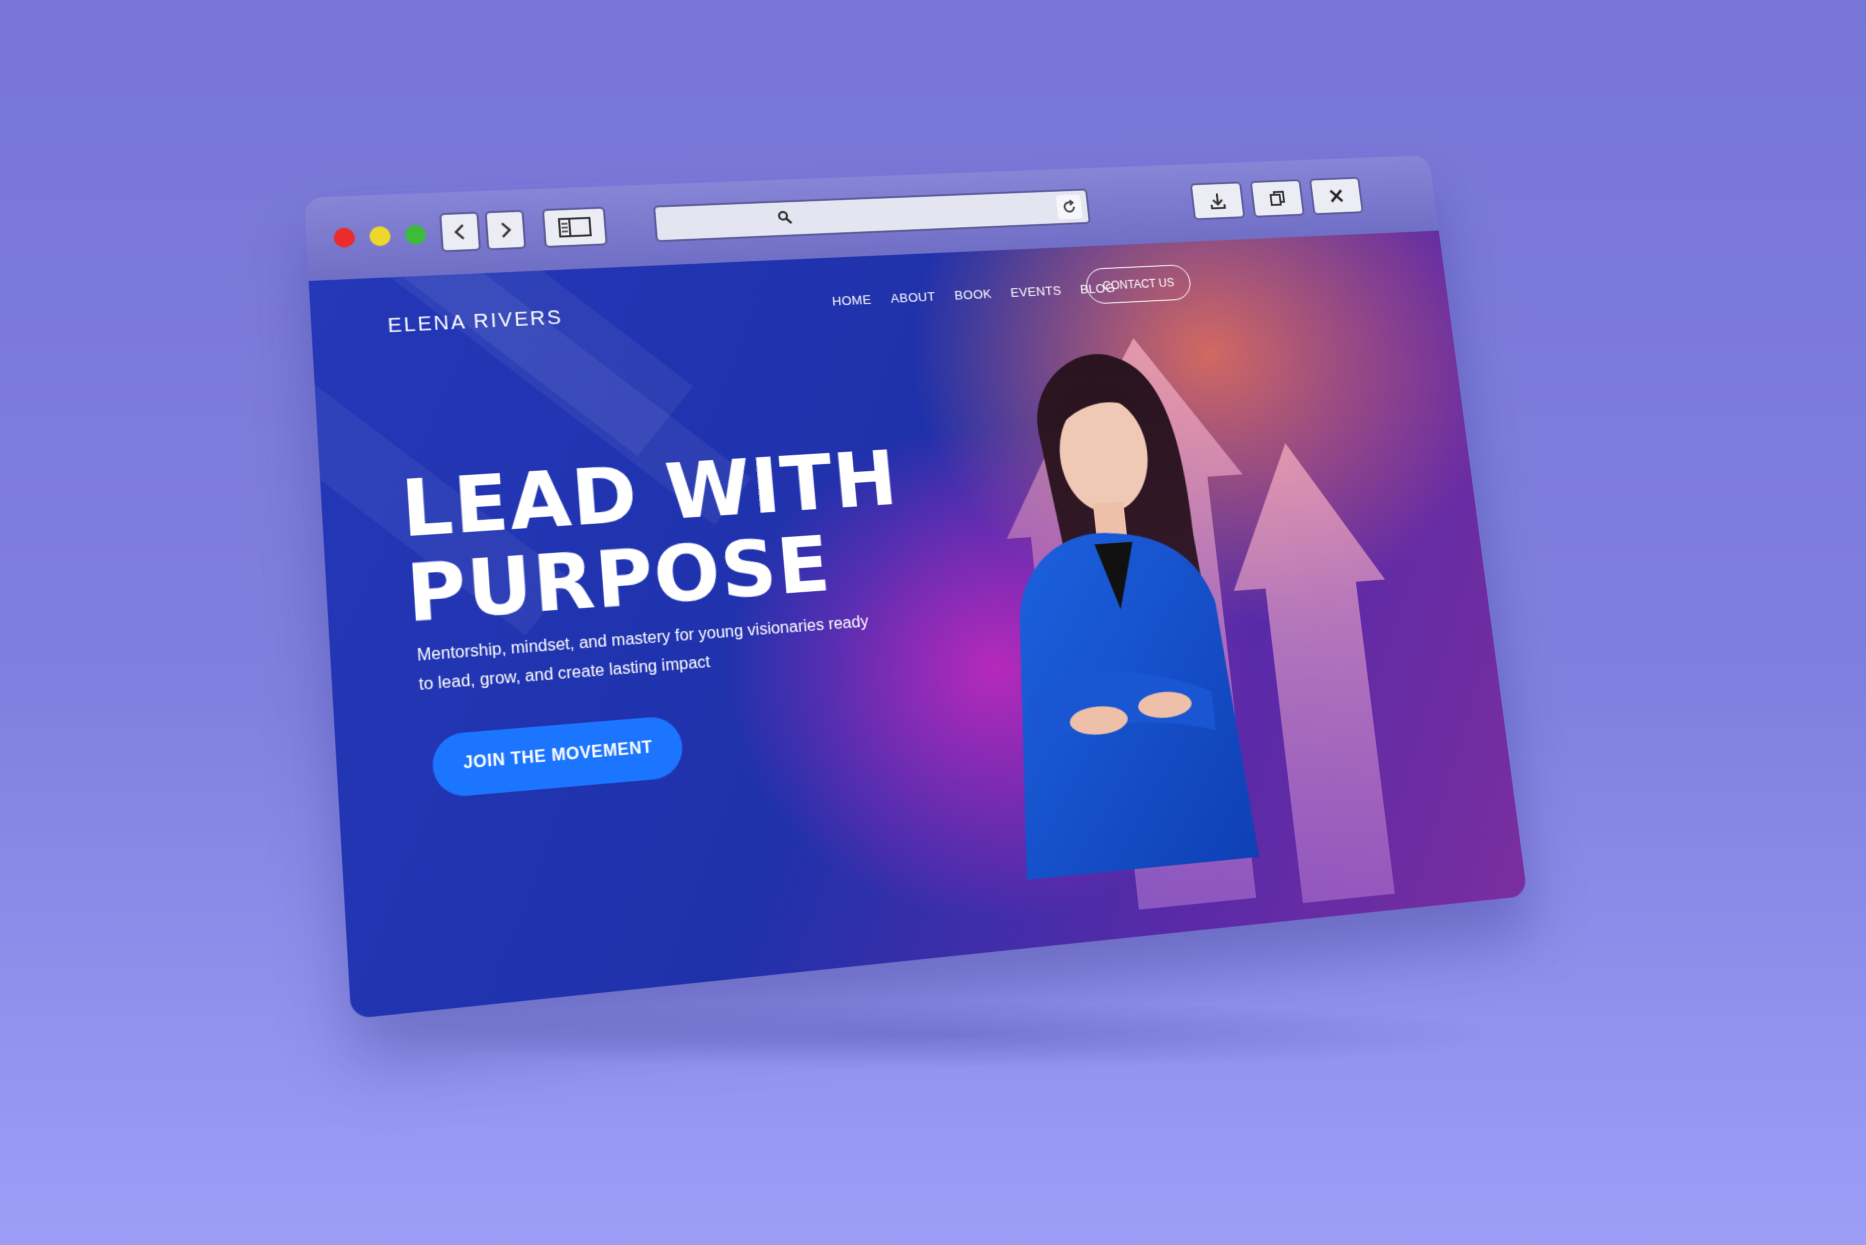 The width and height of the screenshot is (1866, 1245). I want to click on woman-portrait, so click(1126, 614).